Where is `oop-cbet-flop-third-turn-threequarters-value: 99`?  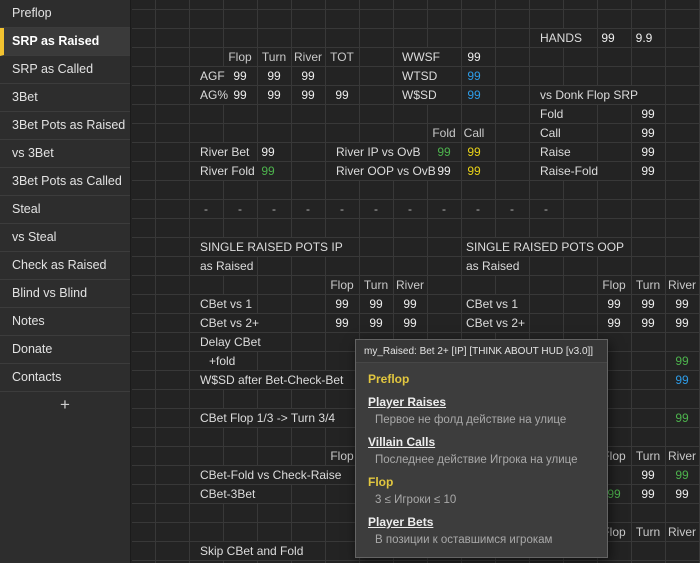
oop-cbet-flop-third-turn-threequarters-value: 99 is located at coordinates (682, 418).